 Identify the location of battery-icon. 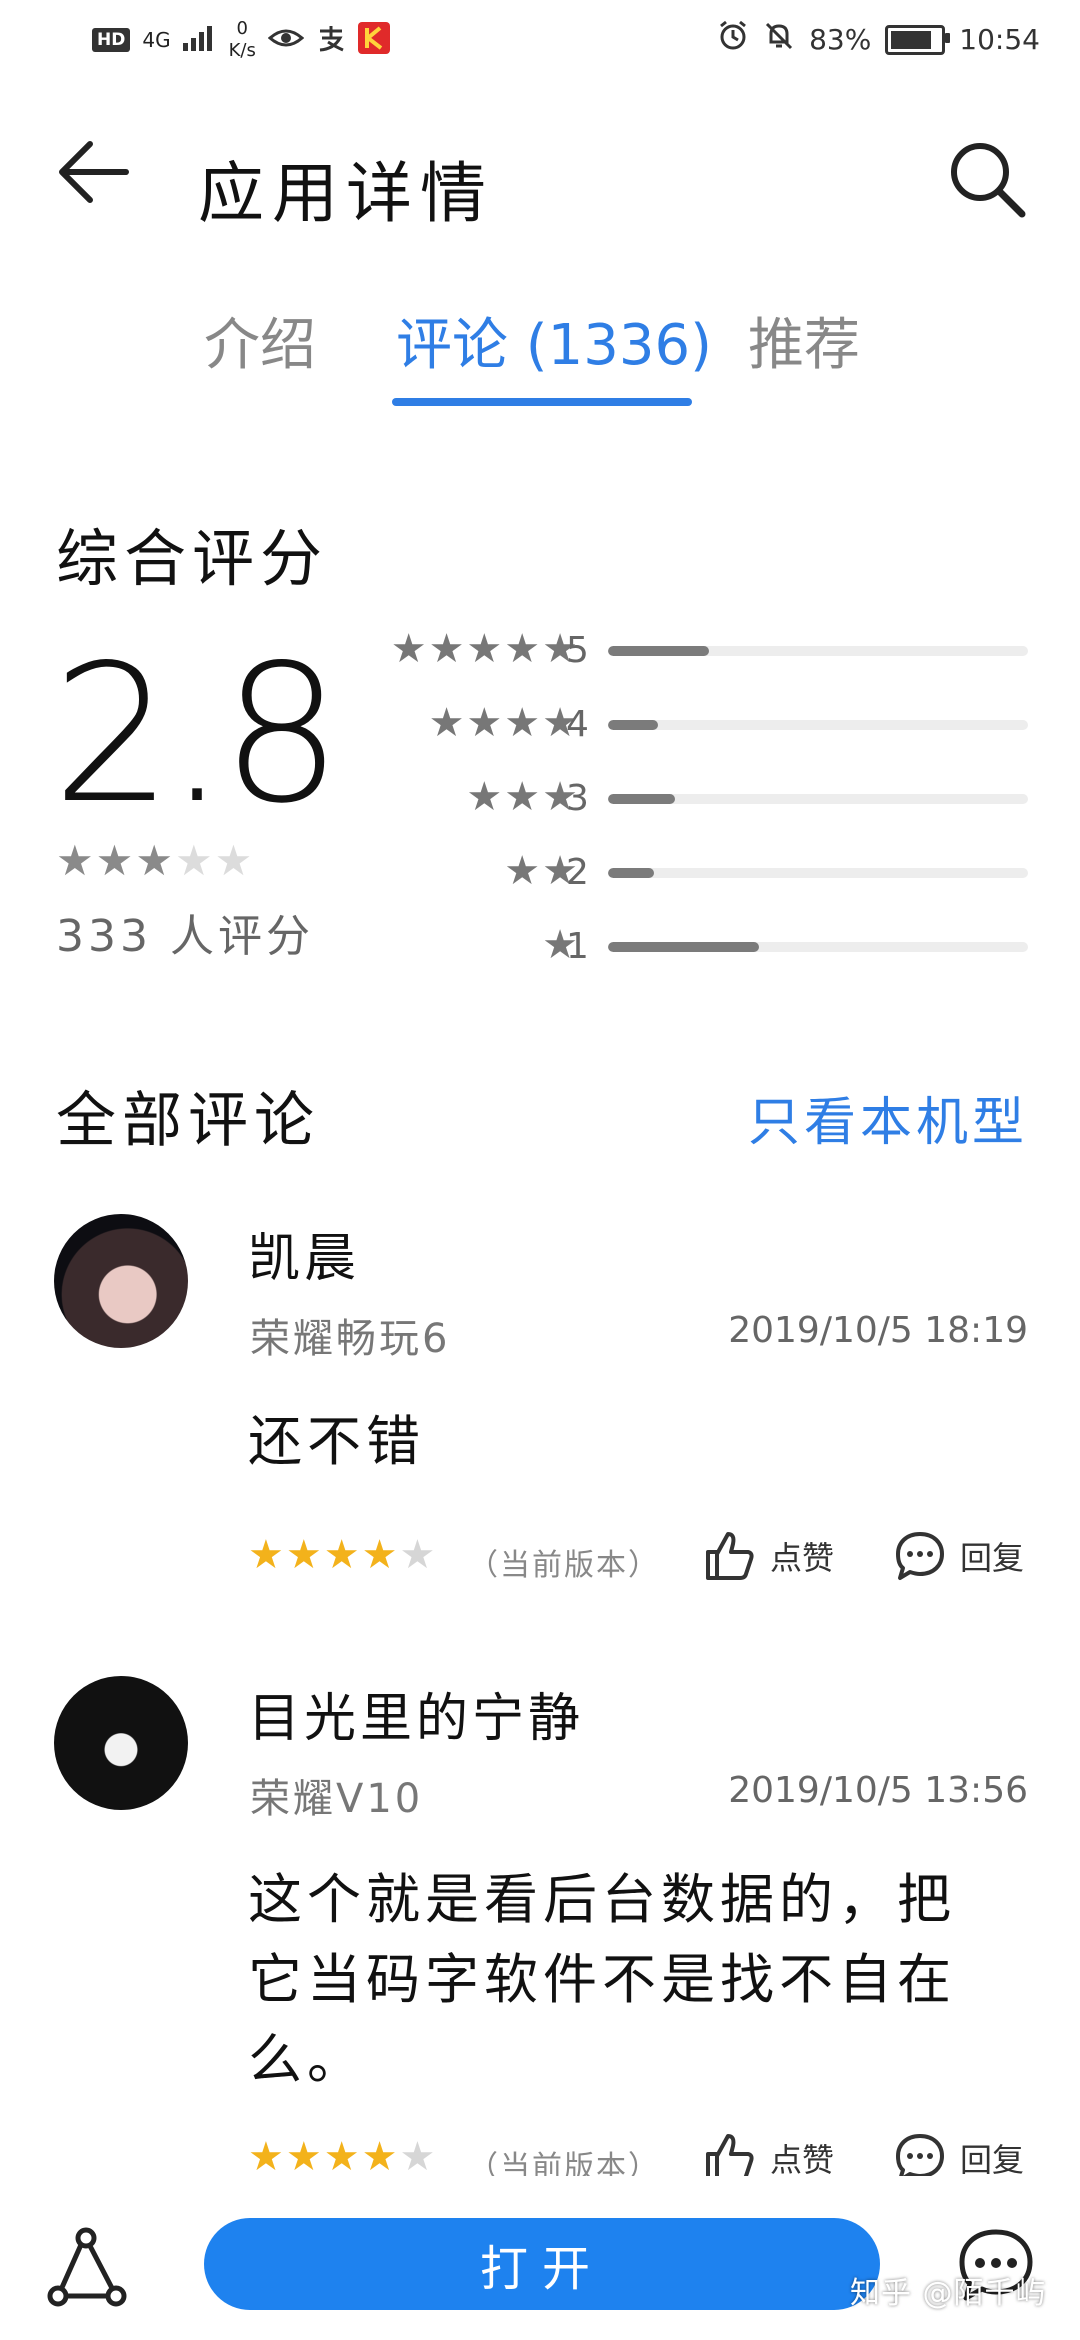
(918, 39).